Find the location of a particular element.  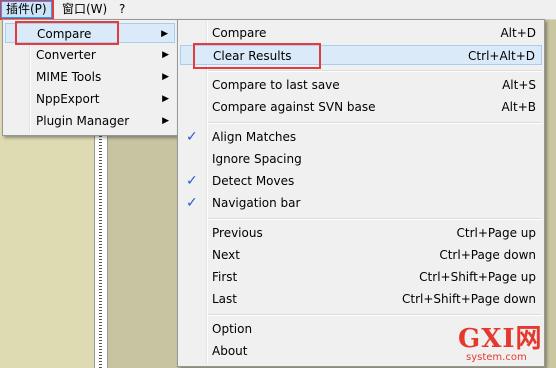

plugin-item-label: NppExport is located at coordinates (68, 99).